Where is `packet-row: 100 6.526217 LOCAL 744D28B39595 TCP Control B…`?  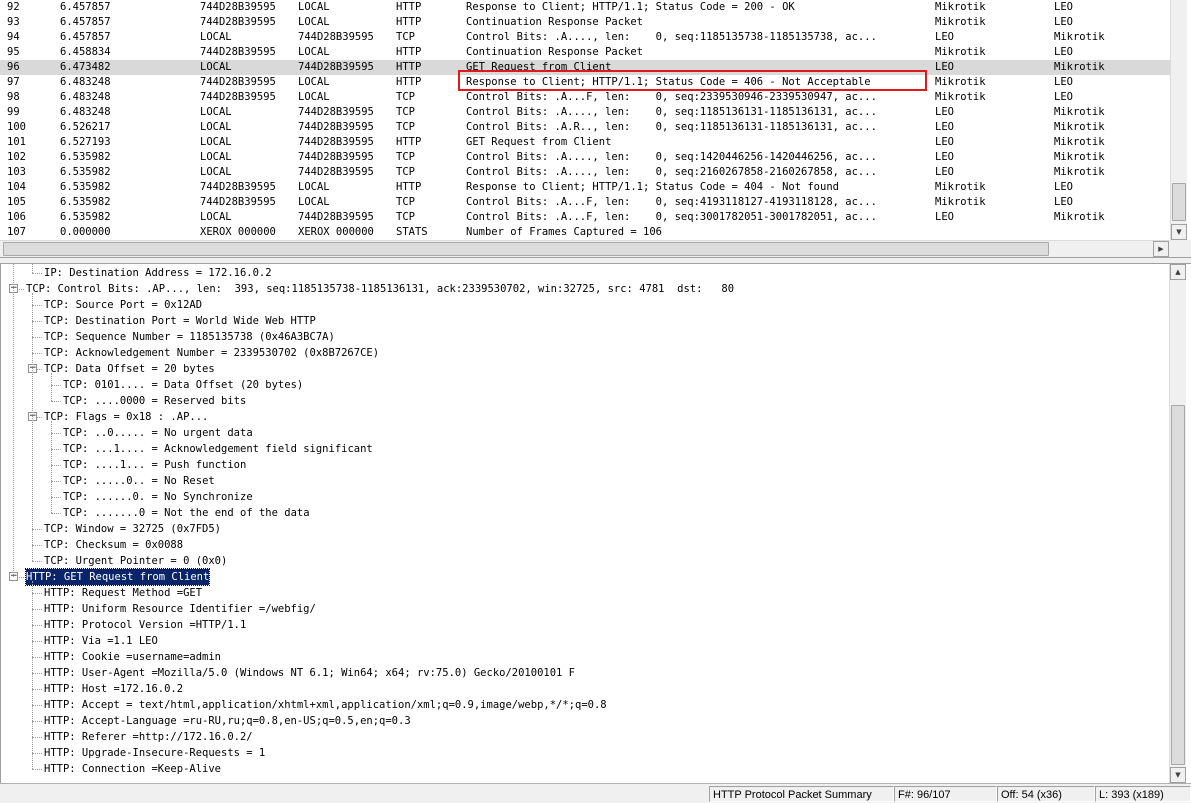 packet-row: 100 6.526217 LOCAL 744D28B39595 TCP Control B… is located at coordinates (585, 127).